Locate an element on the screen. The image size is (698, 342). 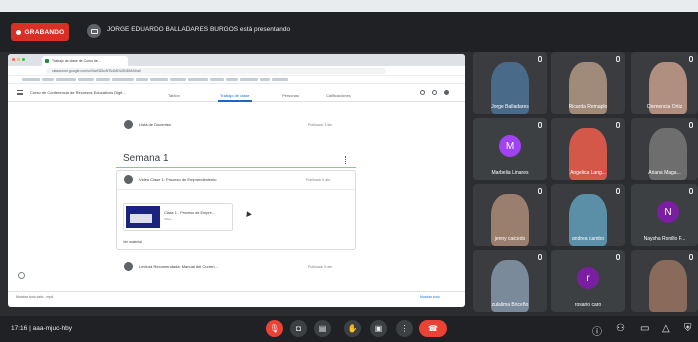
avatar is located at coordinates (446, 92).